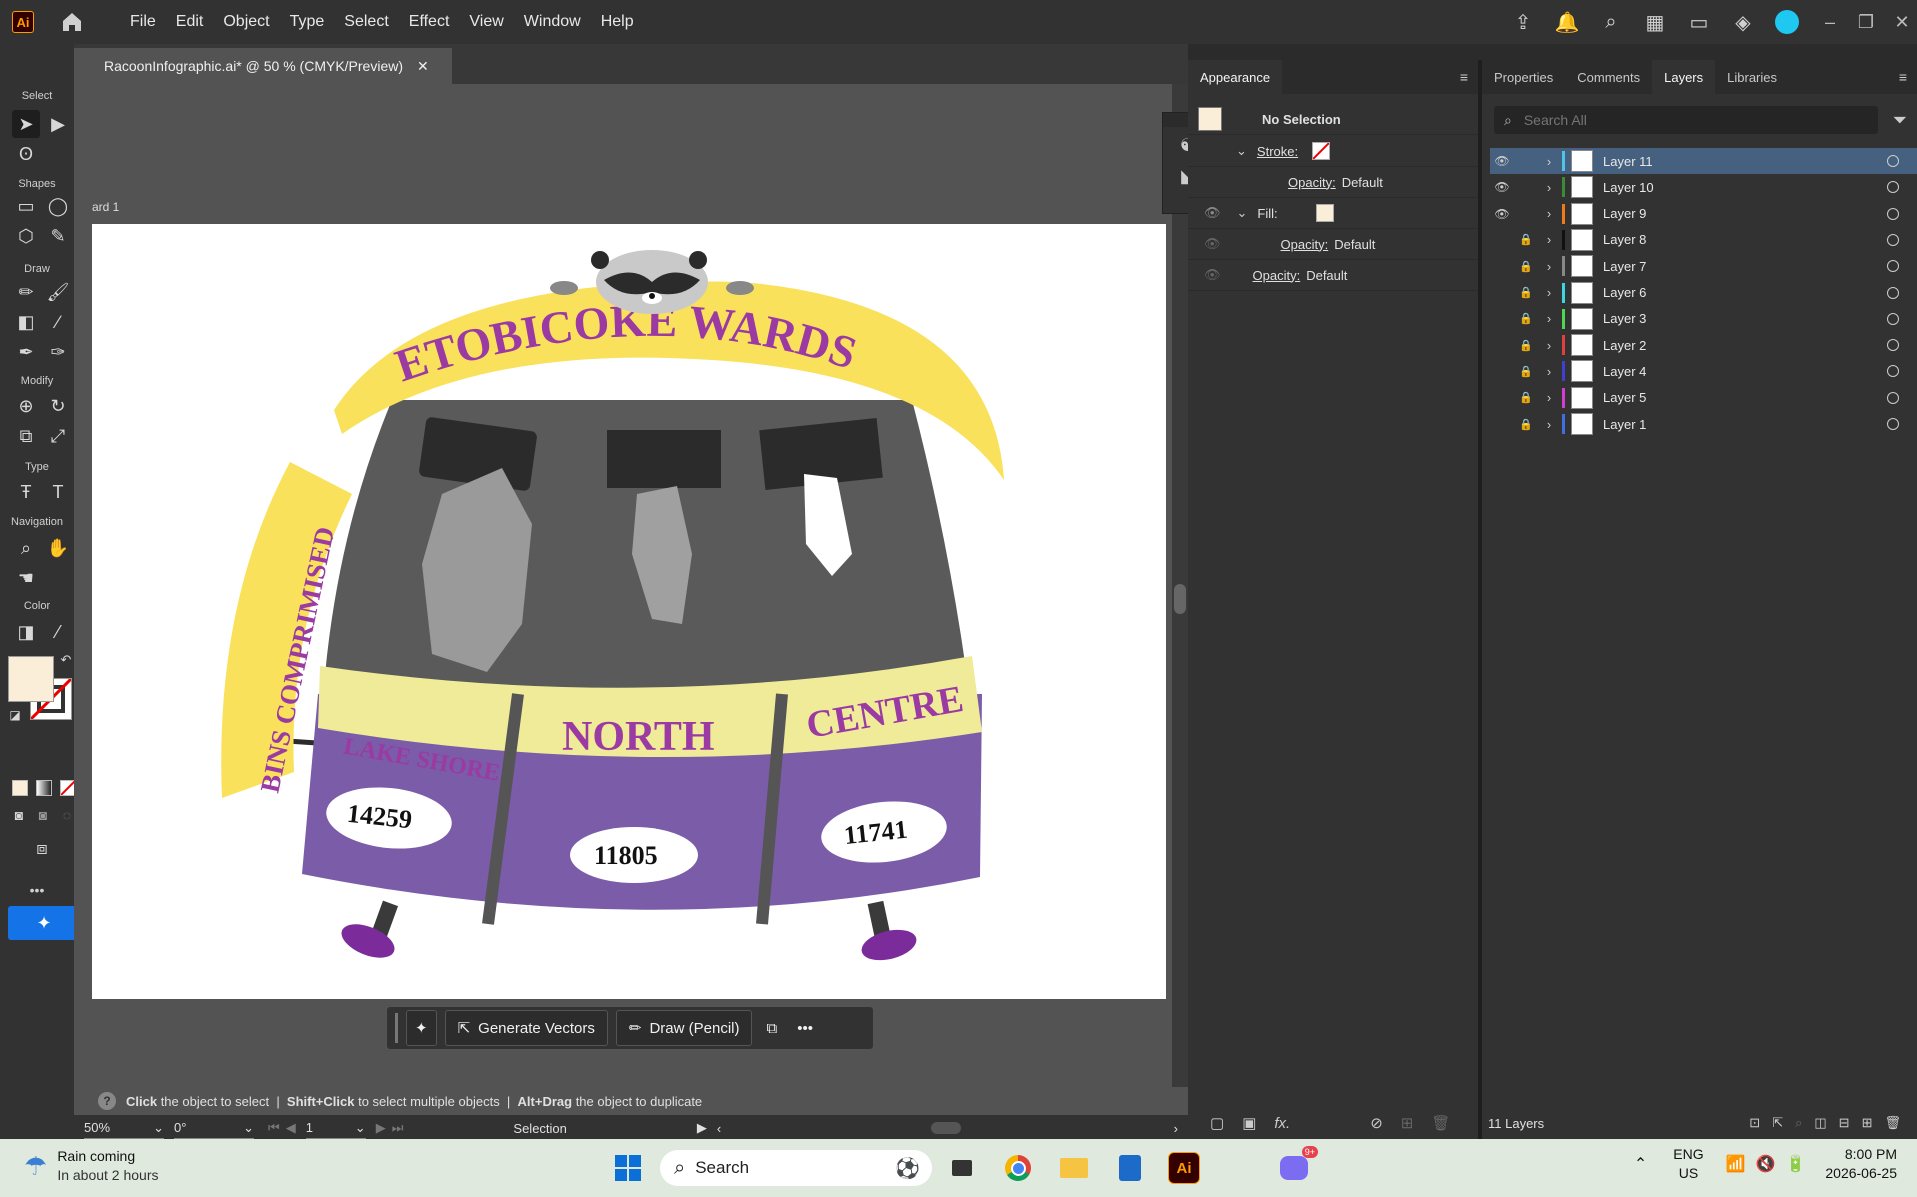 The image size is (1917, 1197). I want to click on layer-name: Layer 2, so click(1624, 345).